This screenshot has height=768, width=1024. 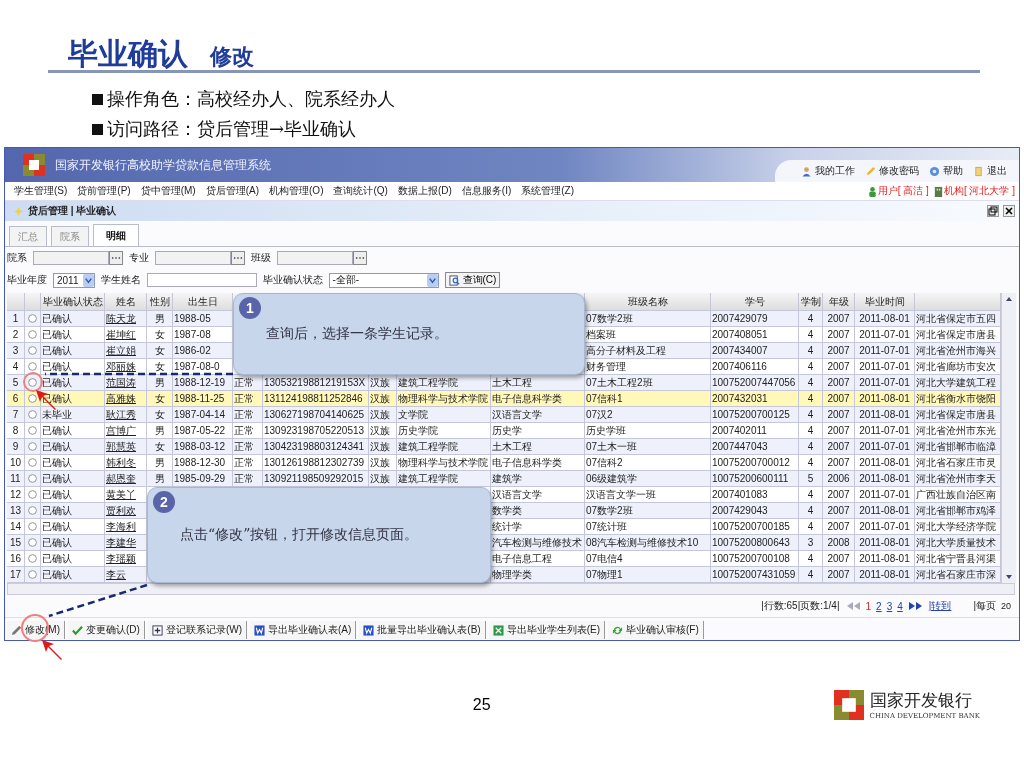 What do you see at coordinates (16, 351) in the screenshot?
I see `row-number: 3` at bounding box center [16, 351].